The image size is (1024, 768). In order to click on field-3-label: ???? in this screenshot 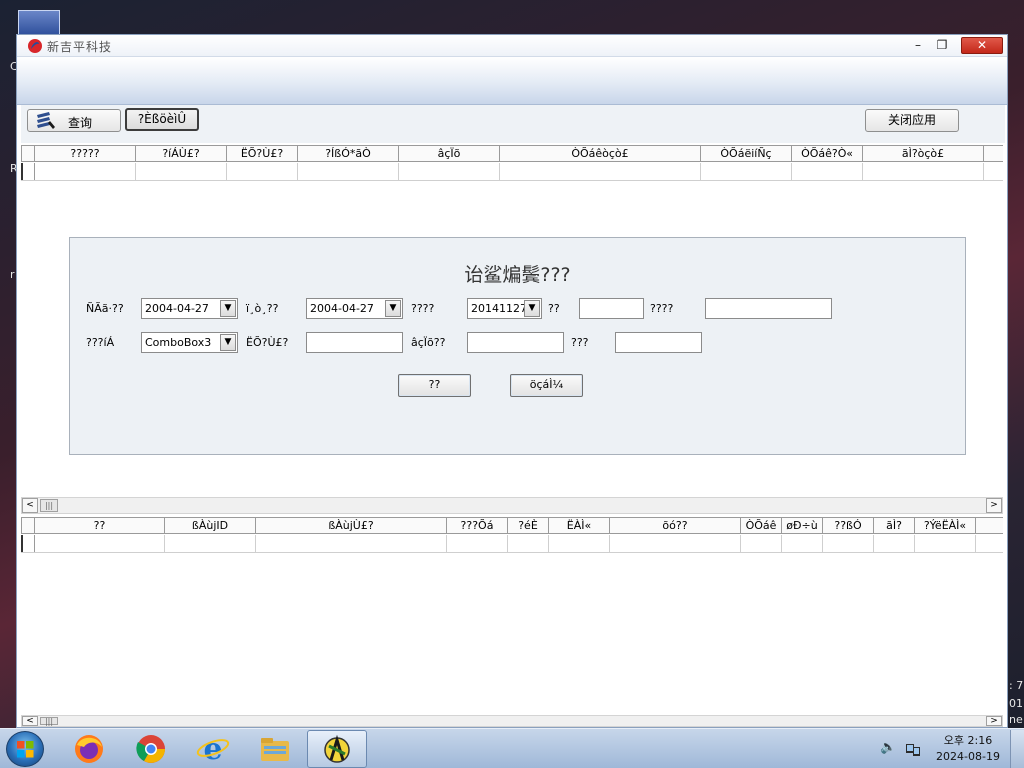, I will do `click(423, 308)`.